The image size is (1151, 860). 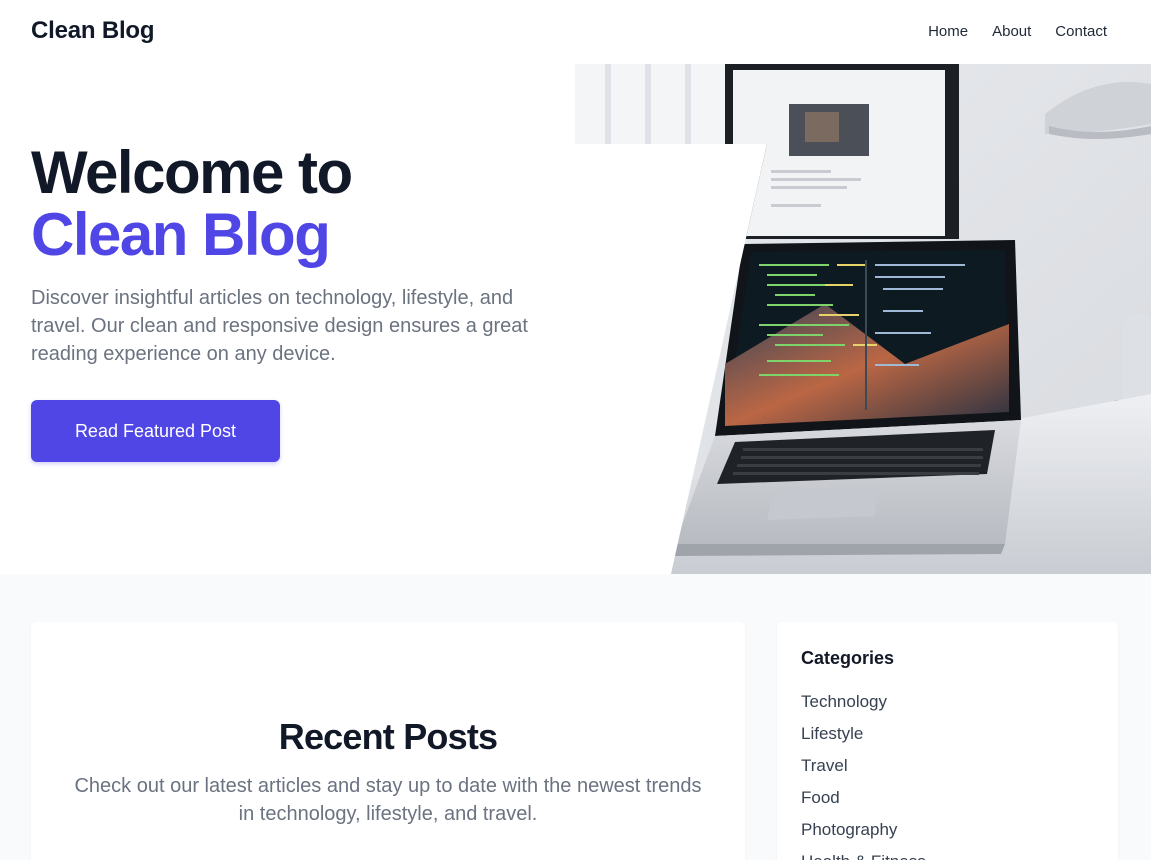 What do you see at coordinates (388, 736) in the screenshot?
I see `recent-posts-title: Recent Posts` at bounding box center [388, 736].